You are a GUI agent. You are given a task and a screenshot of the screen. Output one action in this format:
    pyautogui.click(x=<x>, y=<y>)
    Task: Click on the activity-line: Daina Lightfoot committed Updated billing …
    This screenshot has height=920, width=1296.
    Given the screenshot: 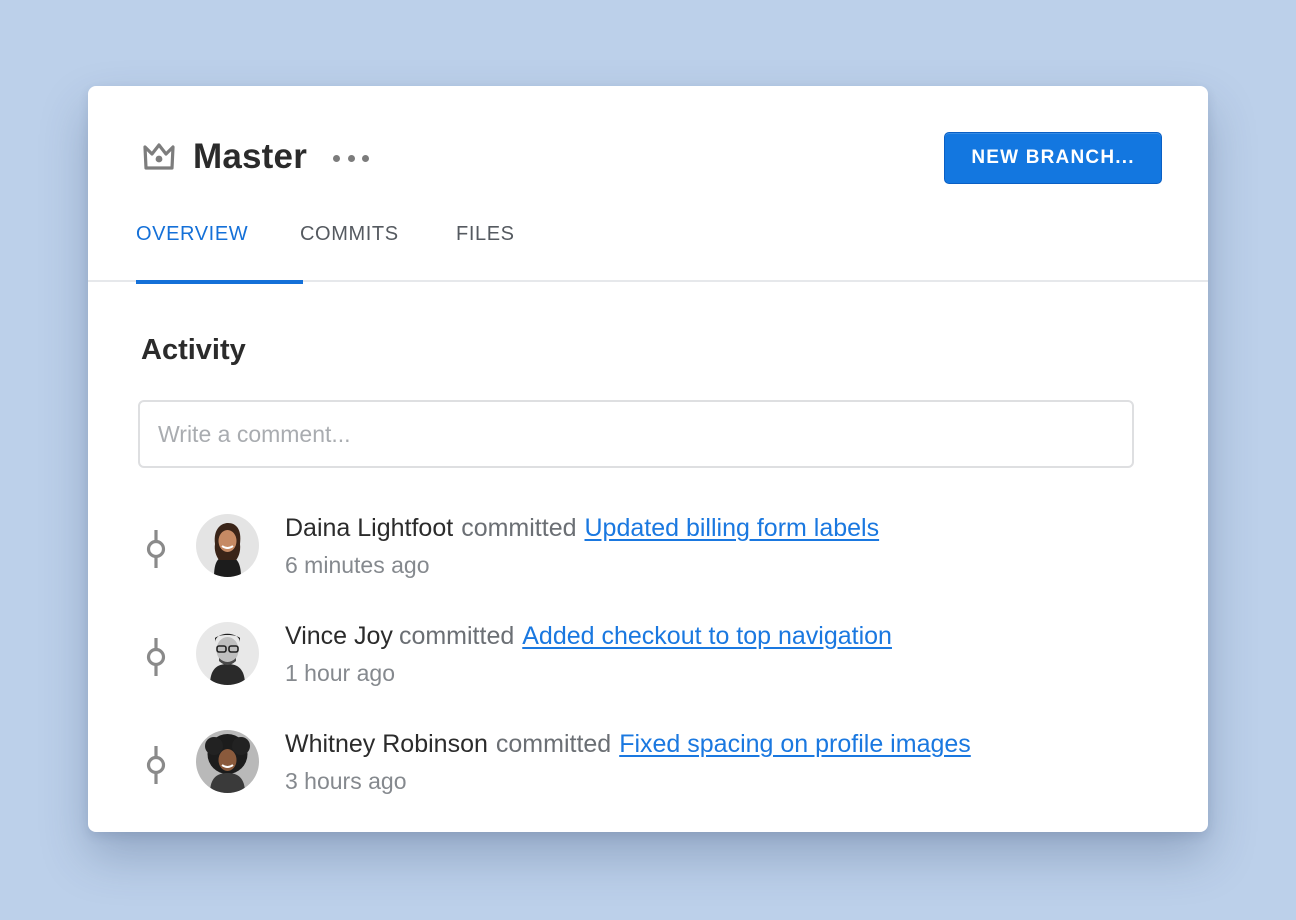 What is the action you would take?
    pyautogui.click(x=582, y=528)
    